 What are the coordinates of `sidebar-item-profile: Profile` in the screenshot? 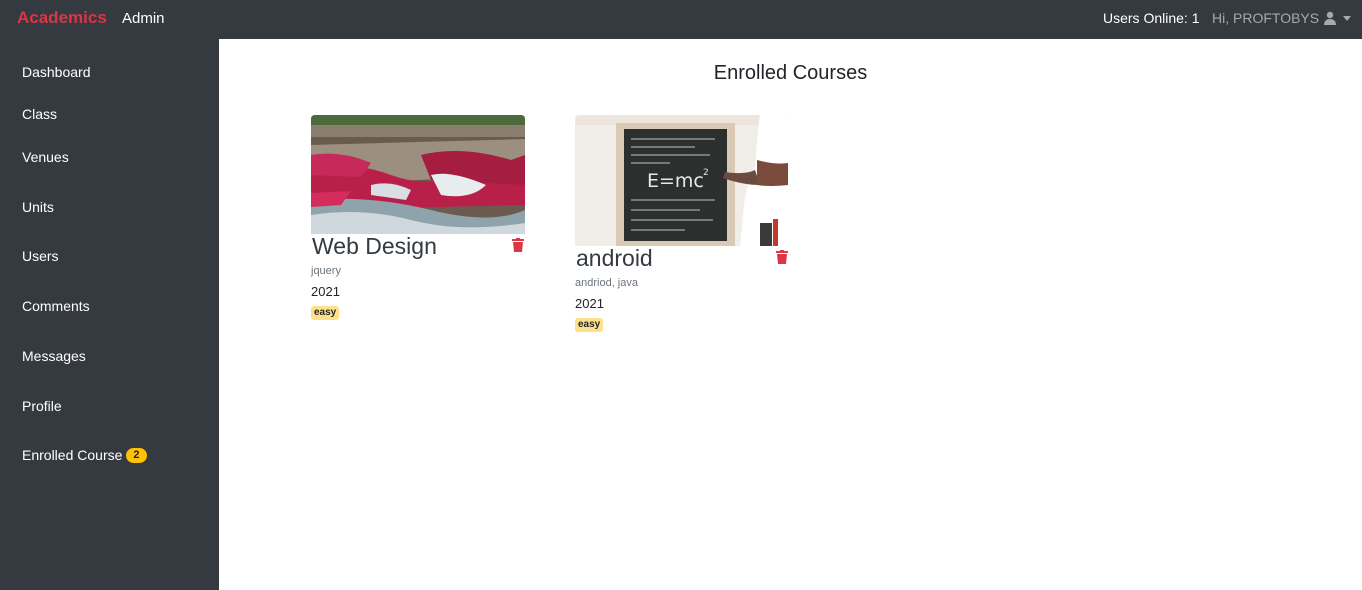 It's located at (42, 406).